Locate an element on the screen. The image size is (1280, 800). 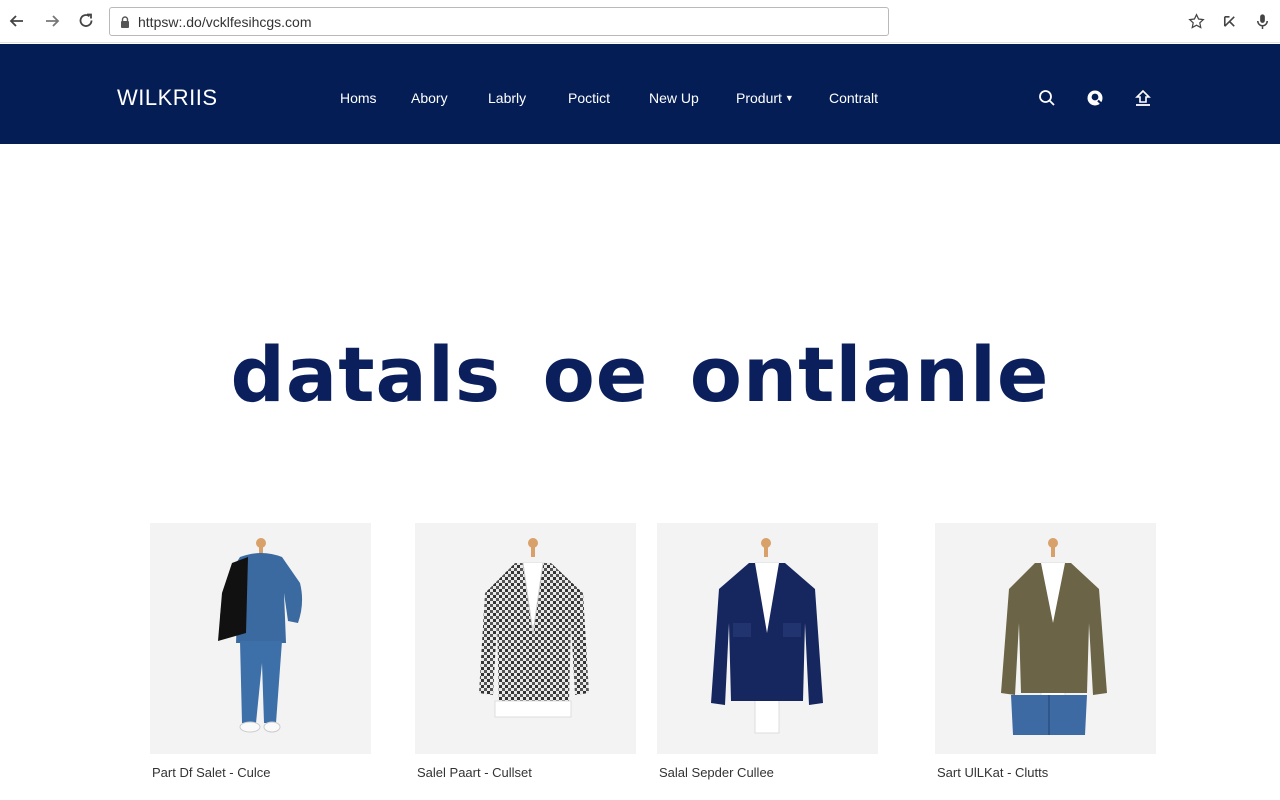
search-button is located at coordinates (1047, 98).